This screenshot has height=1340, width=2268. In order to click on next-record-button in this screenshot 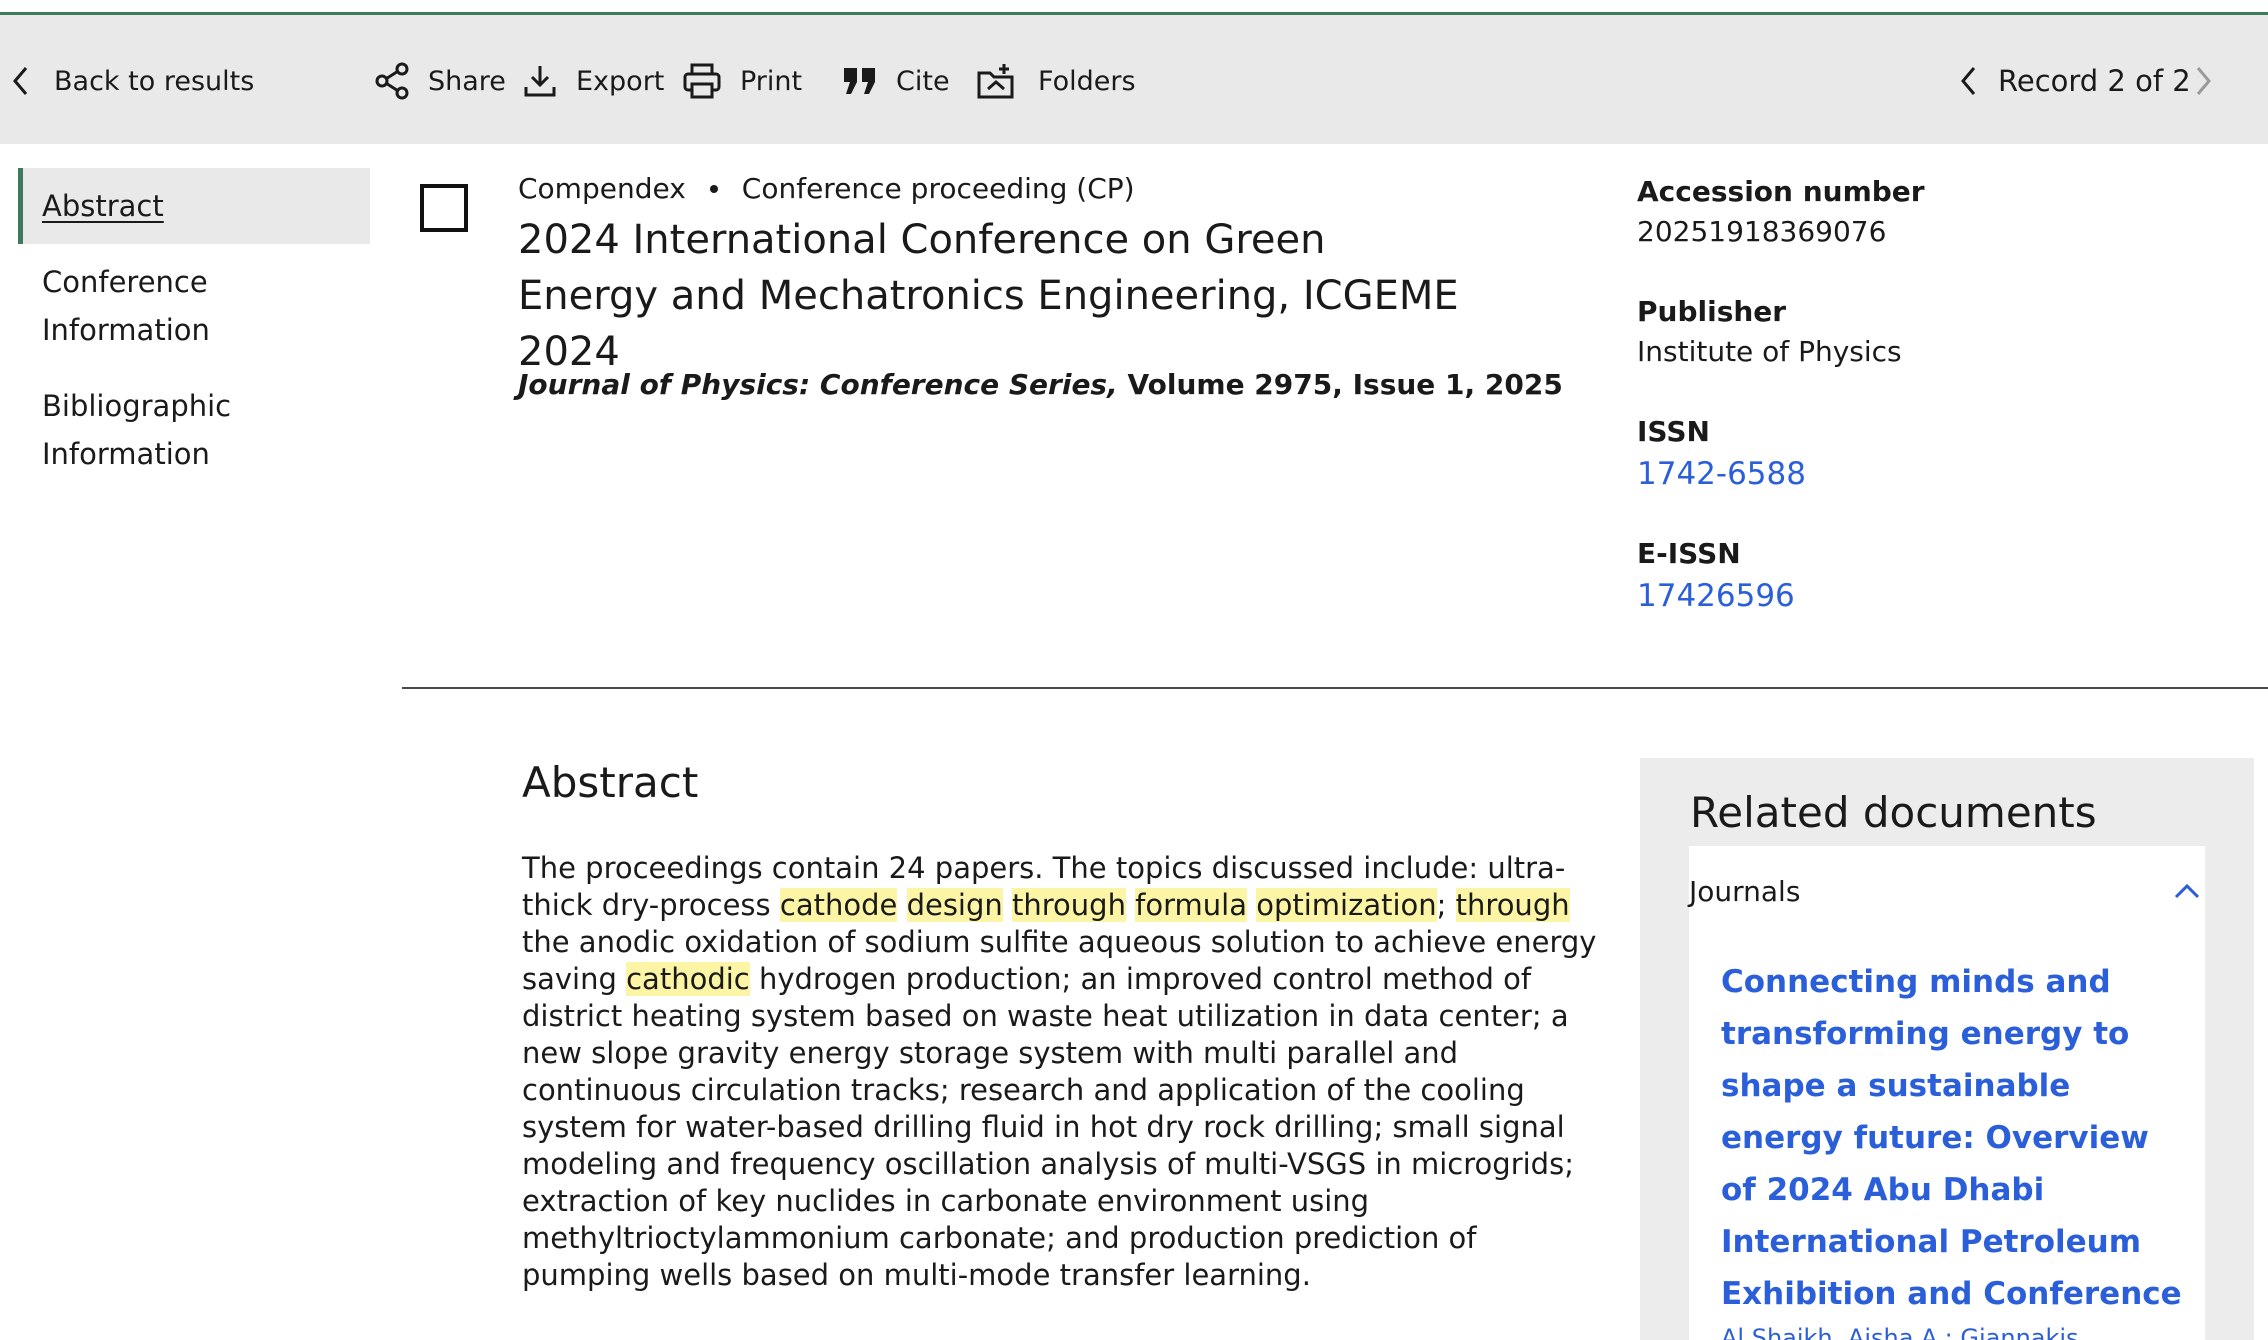, I will do `click(2203, 81)`.